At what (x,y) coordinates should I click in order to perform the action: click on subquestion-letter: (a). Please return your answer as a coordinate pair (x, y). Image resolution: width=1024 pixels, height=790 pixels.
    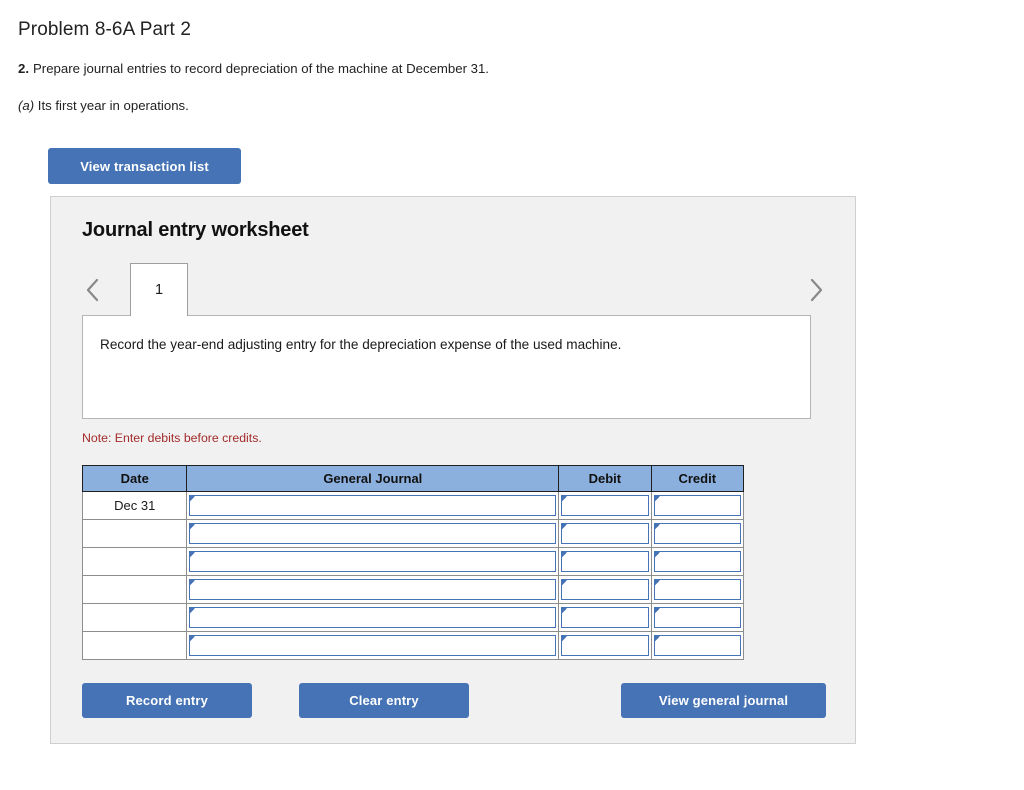
    Looking at the image, I should click on (26, 105).